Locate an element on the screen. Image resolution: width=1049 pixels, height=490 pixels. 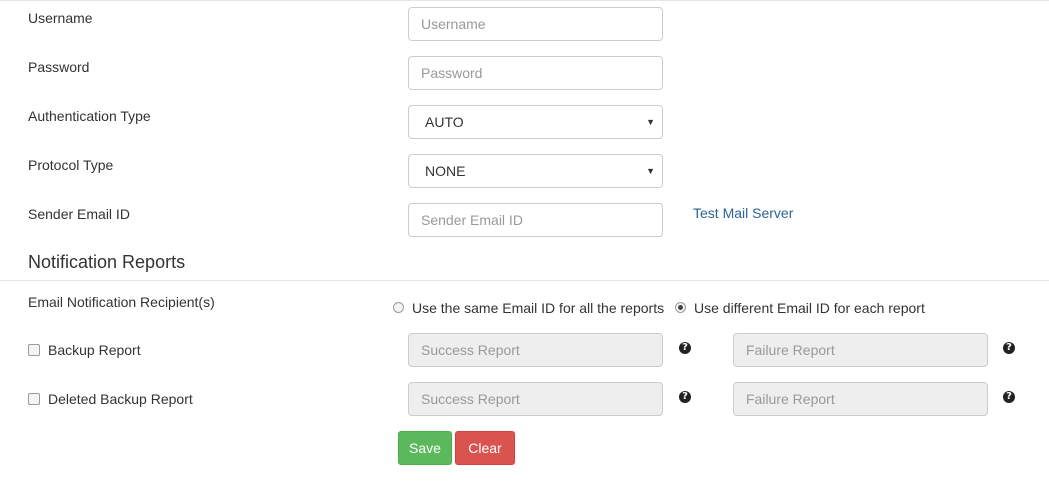
backup-failure-report-input is located at coordinates (860, 350).